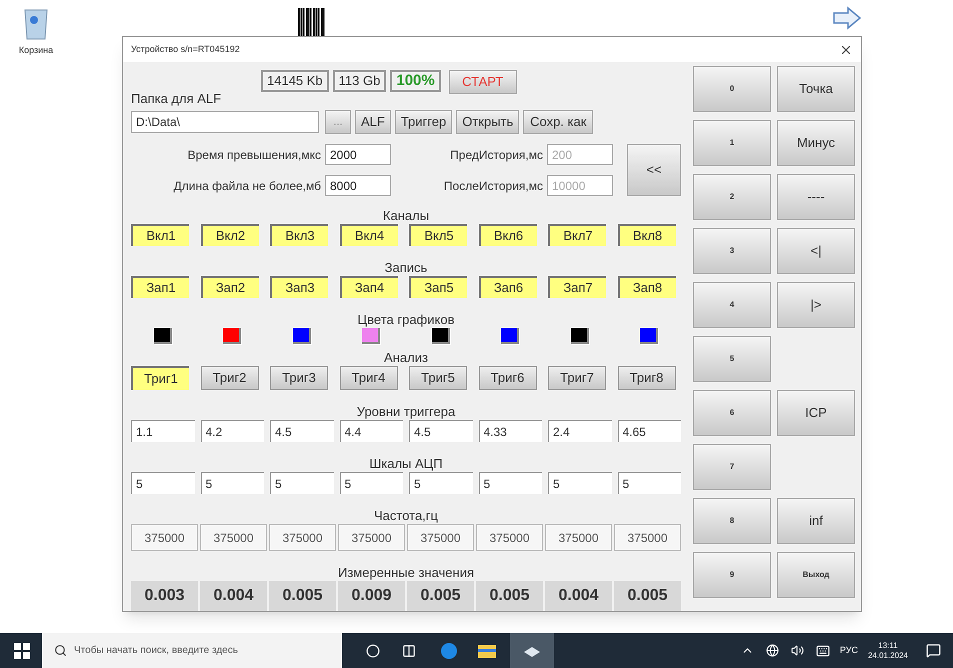 This screenshot has height=668, width=953. Describe the element at coordinates (849, 651) in the screenshot. I see `language-indicator: РУС` at that location.